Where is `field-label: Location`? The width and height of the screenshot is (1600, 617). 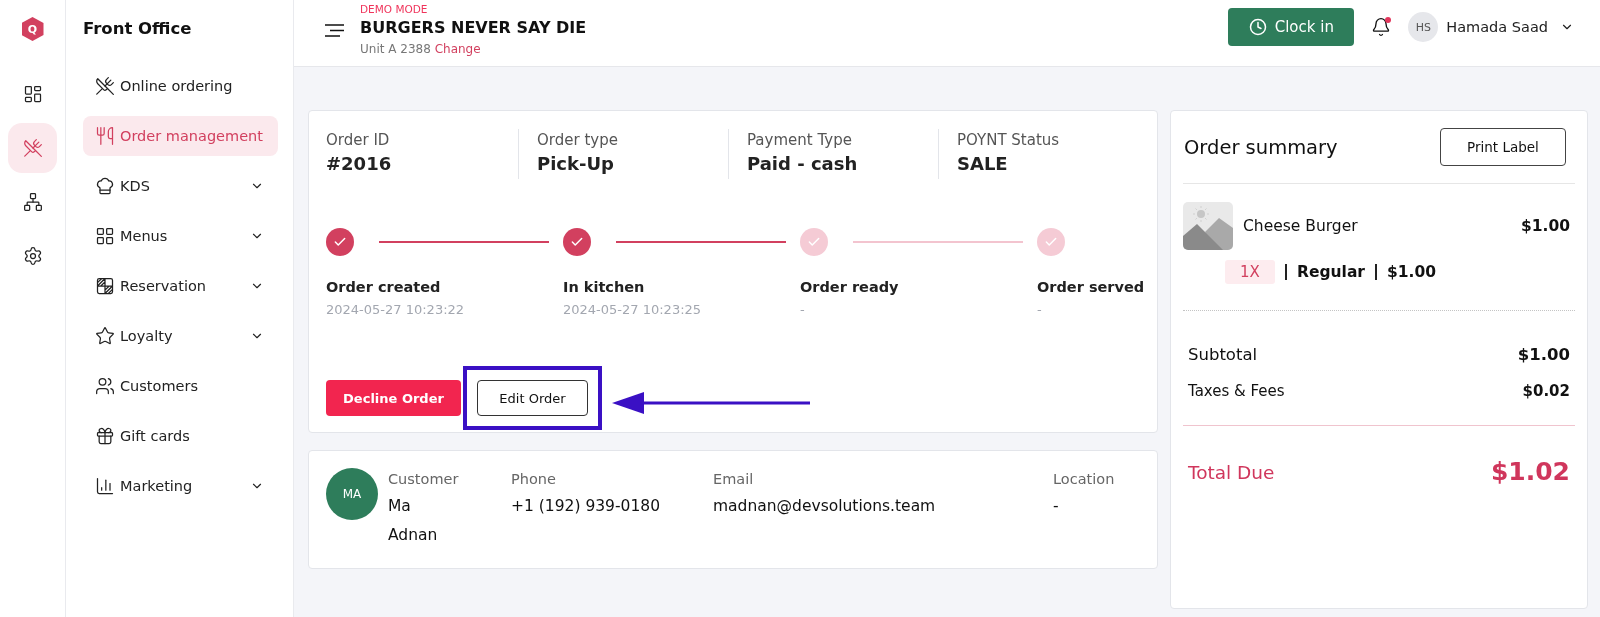 field-label: Location is located at coordinates (1084, 479).